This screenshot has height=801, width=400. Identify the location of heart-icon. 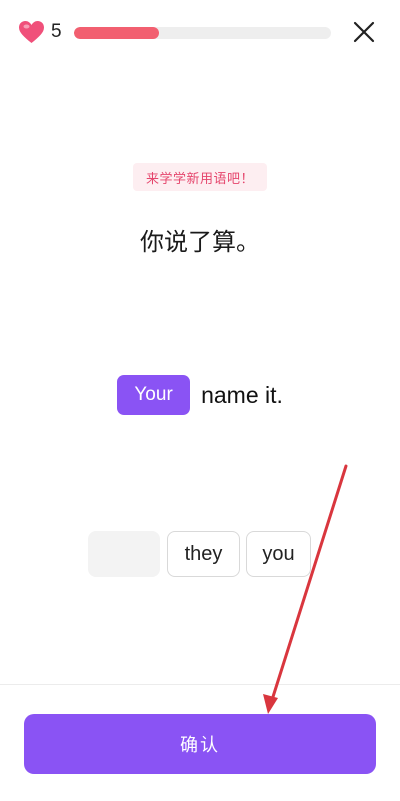
(31, 32).